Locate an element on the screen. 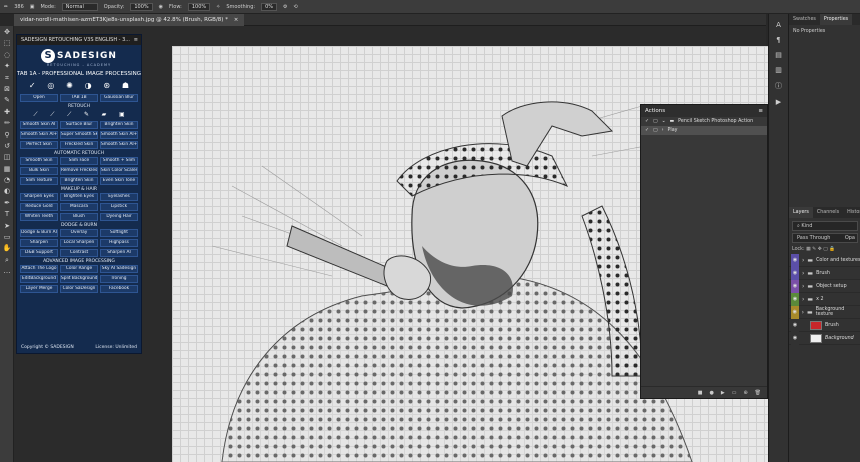 The image size is (860, 462). collapse-icon: › is located at coordinates (663, 130).